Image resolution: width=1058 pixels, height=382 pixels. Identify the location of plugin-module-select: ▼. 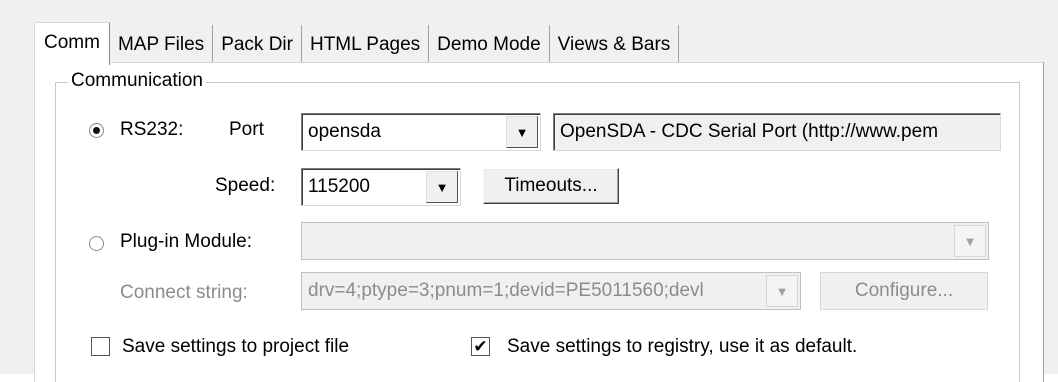
(645, 241).